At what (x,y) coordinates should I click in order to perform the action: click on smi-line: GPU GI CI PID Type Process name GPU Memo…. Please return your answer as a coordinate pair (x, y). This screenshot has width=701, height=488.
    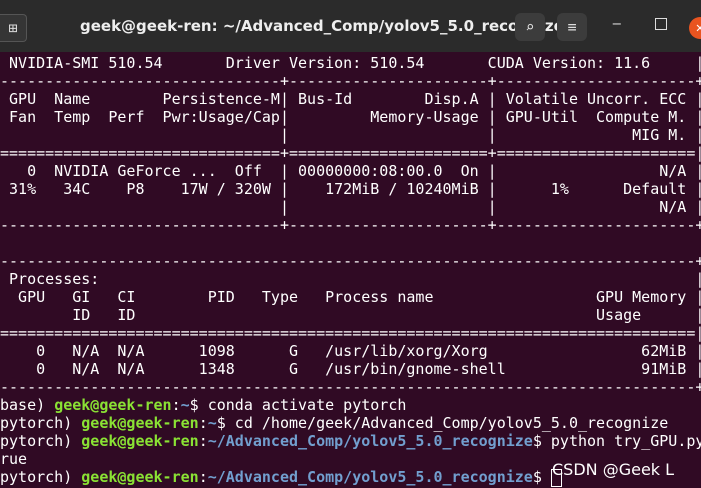
    Looking at the image, I should click on (350, 297).